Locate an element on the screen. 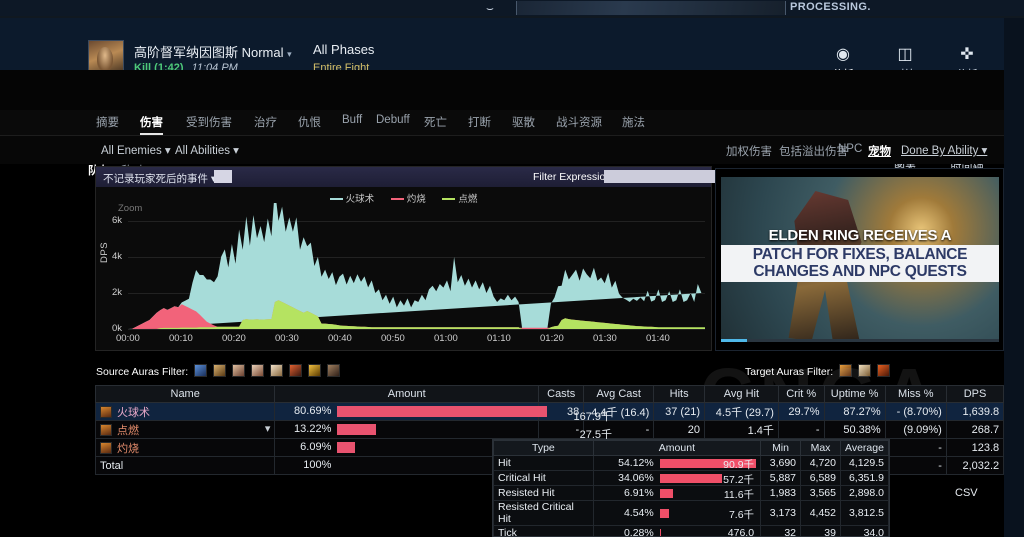 Image resolution: width=1024 pixels, height=537 pixels. filter-all-enemies: All Enemies ▾ is located at coordinates (136, 150).